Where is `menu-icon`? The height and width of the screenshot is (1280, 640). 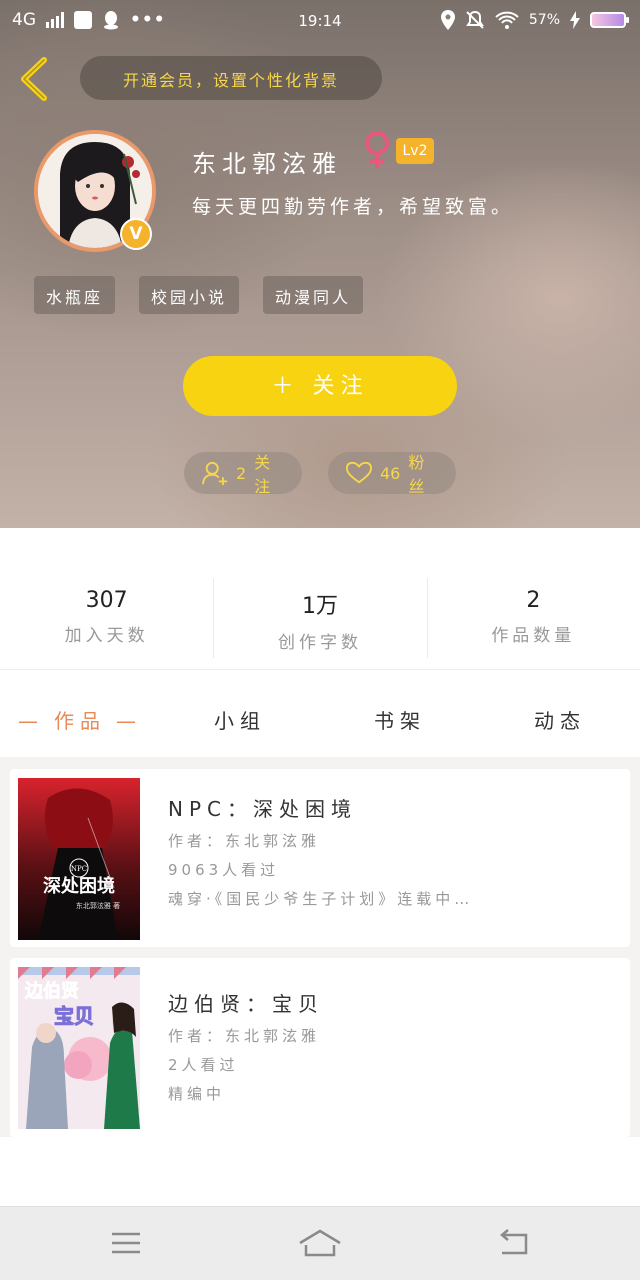
menu-icon is located at coordinates (126, 1243).